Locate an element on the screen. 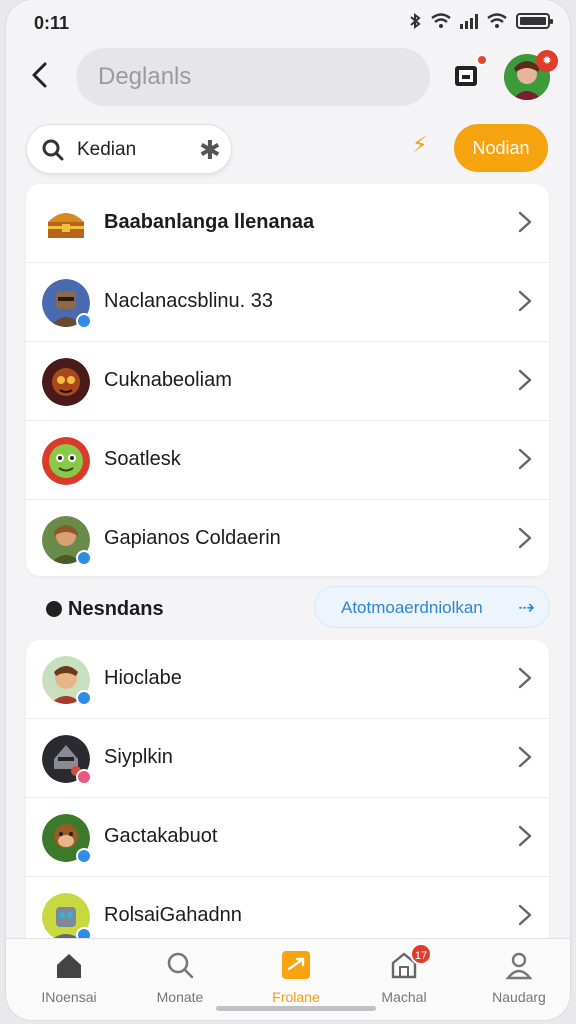 This screenshot has height=1024, width=576. search-value: Kedian is located at coordinates (107, 149).